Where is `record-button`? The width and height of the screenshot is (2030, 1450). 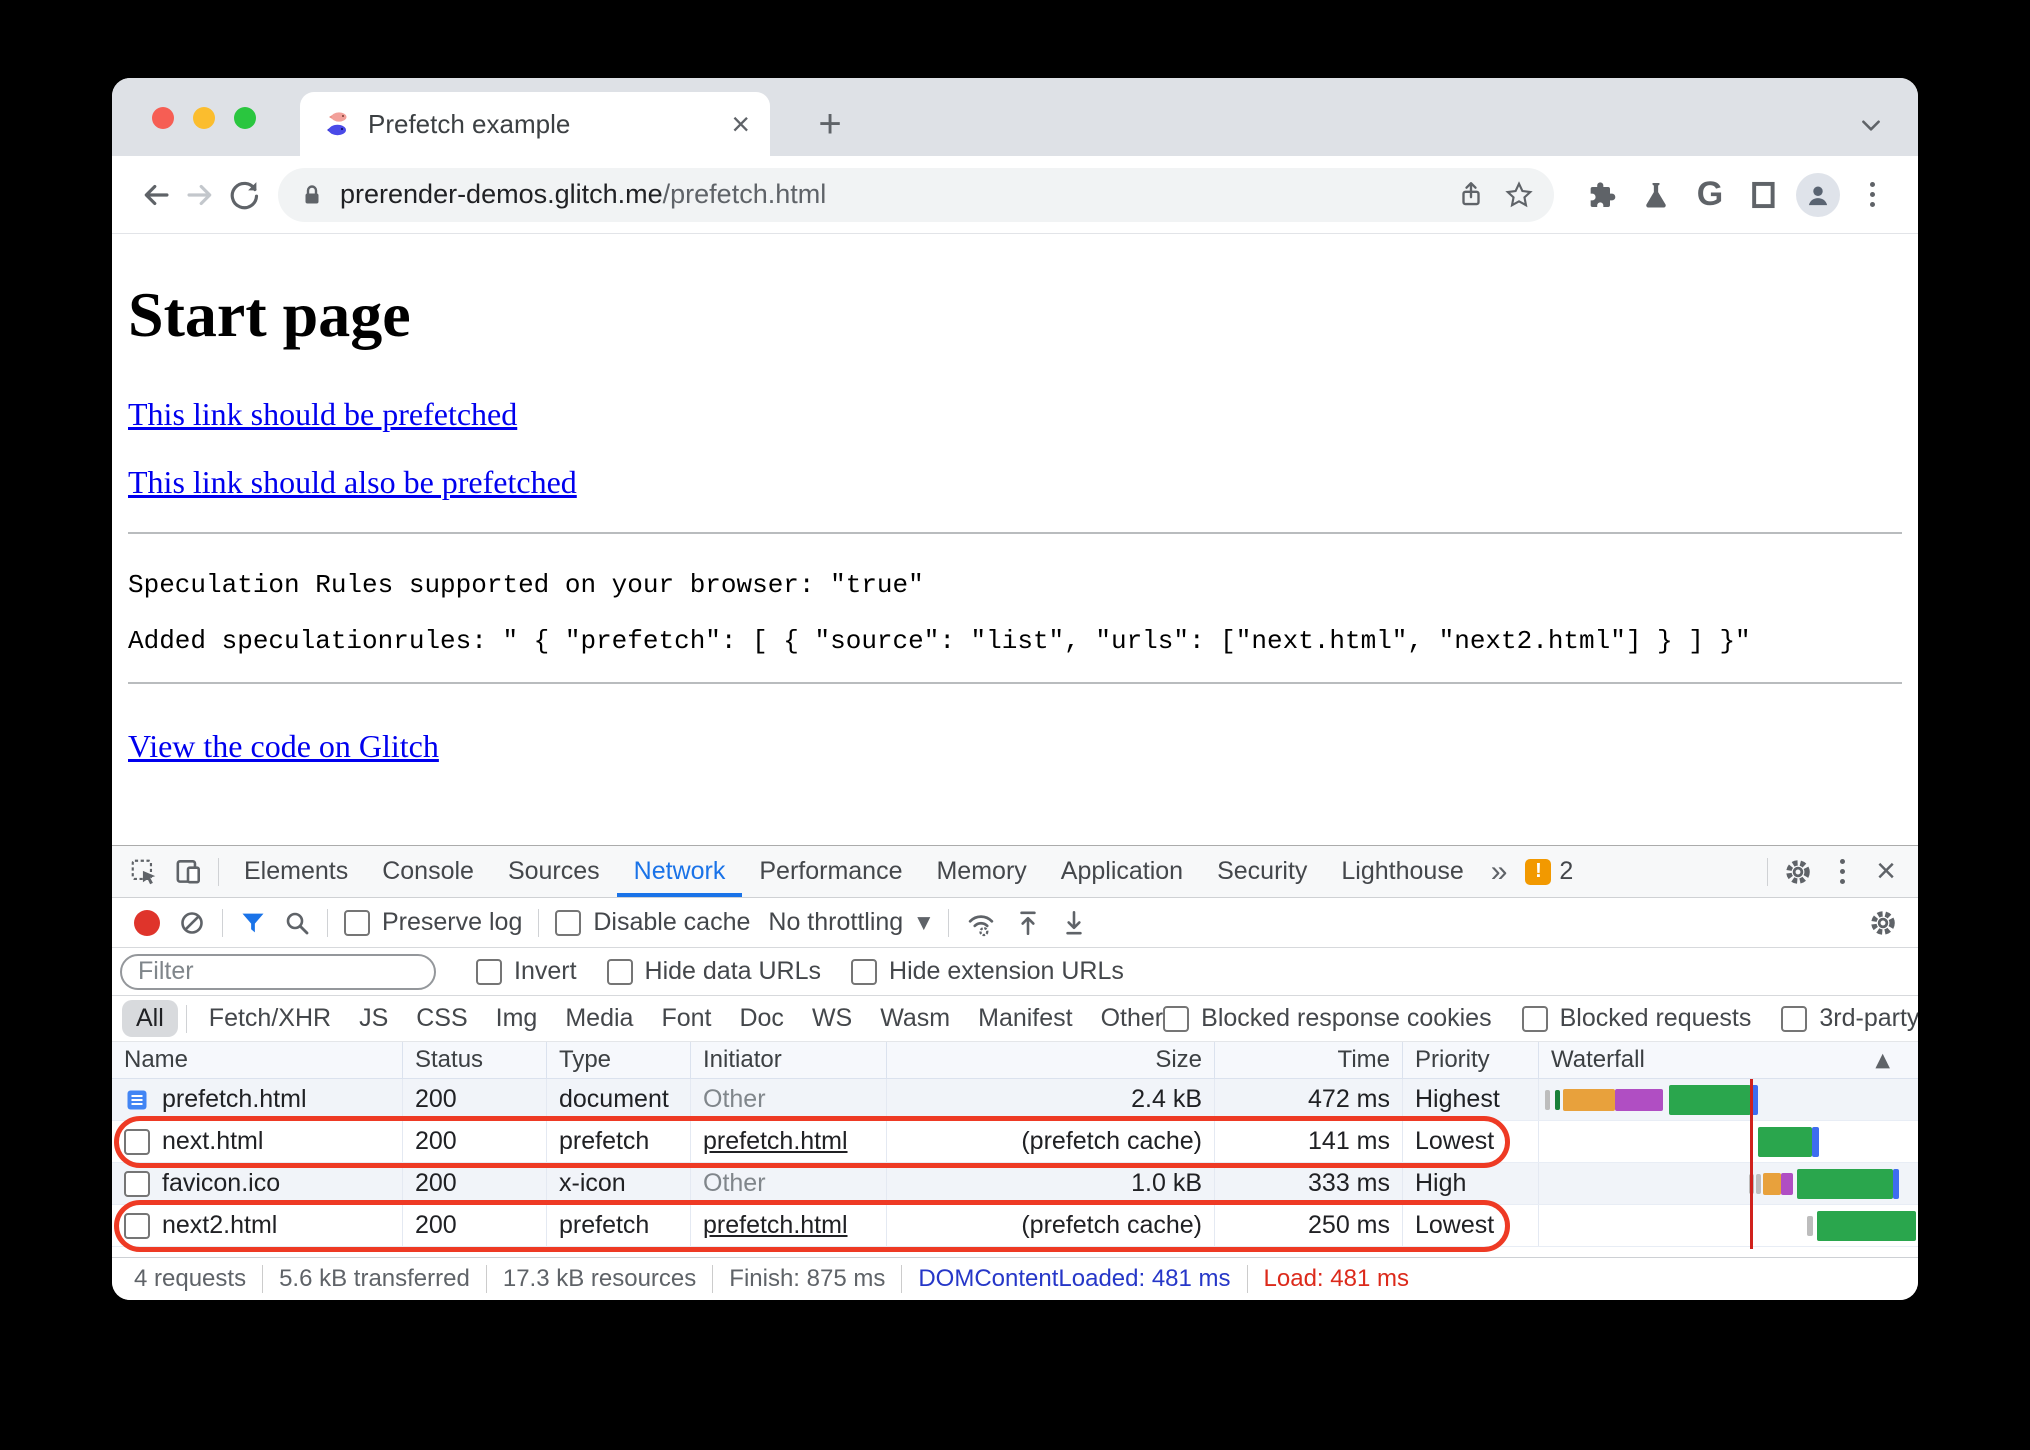 record-button is located at coordinates (147, 922).